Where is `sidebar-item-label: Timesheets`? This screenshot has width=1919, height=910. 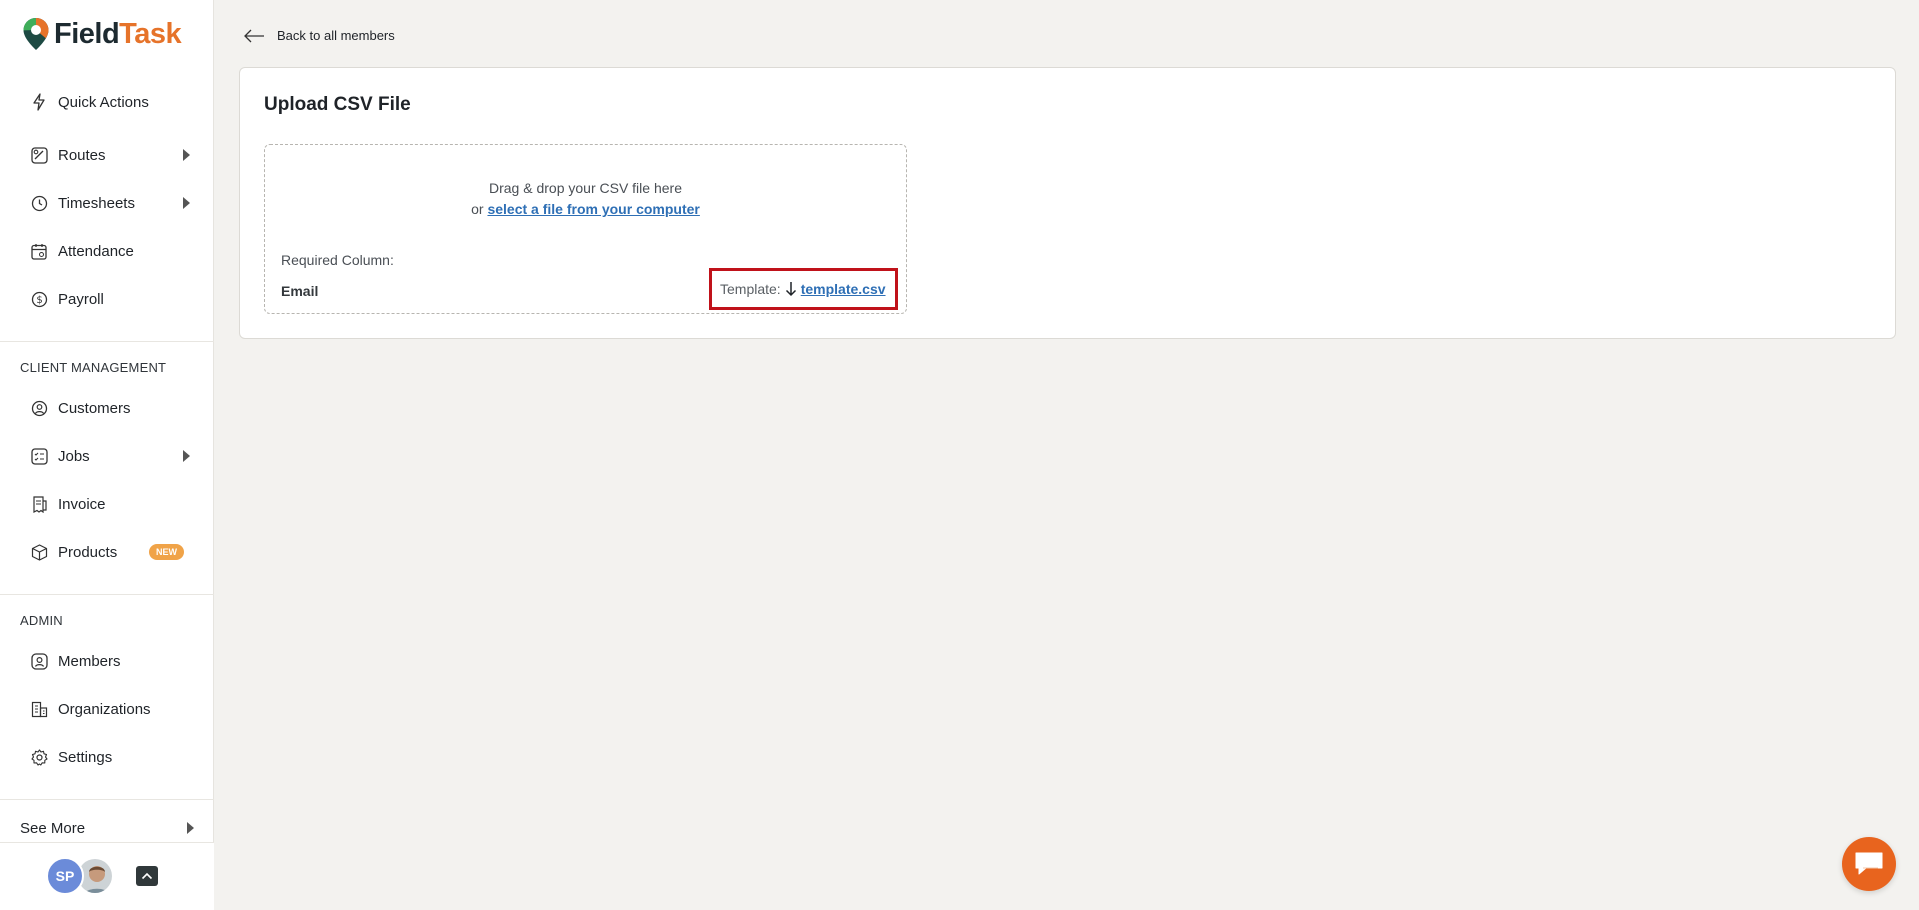
sidebar-item-label: Timesheets is located at coordinates (96, 203).